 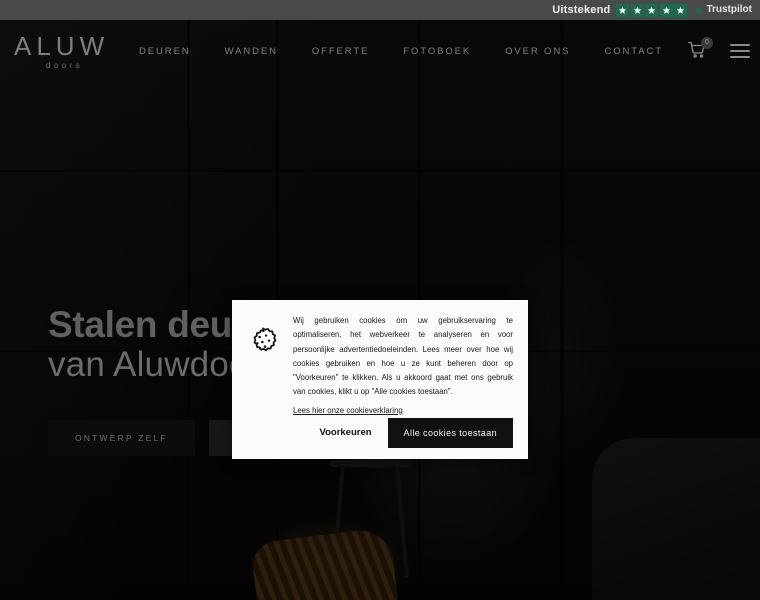 I want to click on cookie-dialog-actions: Voorkeuren Alle cookies toestaan, so click(x=380, y=438).